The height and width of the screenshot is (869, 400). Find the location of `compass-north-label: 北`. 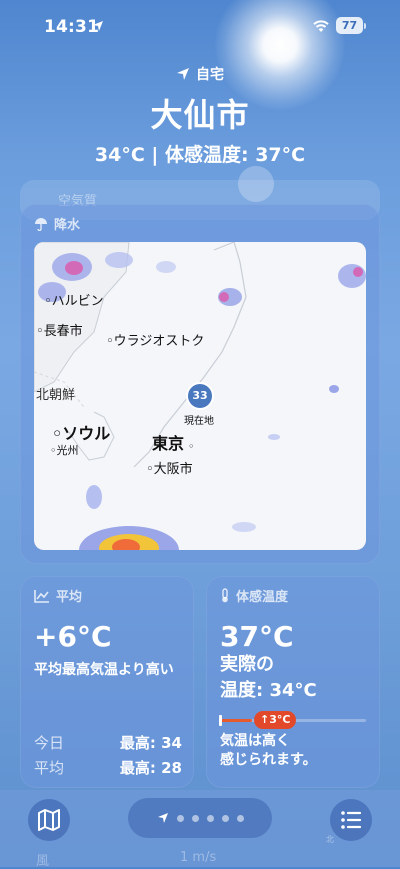

compass-north-label: 北 is located at coordinates (330, 839).